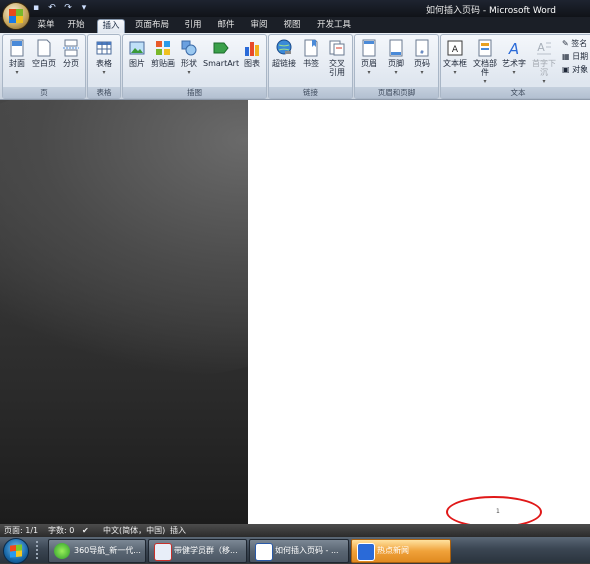  What do you see at coordinates (455, 58) in the screenshot?
I see `text-box-button: A 文本框 ▾` at bounding box center [455, 58].